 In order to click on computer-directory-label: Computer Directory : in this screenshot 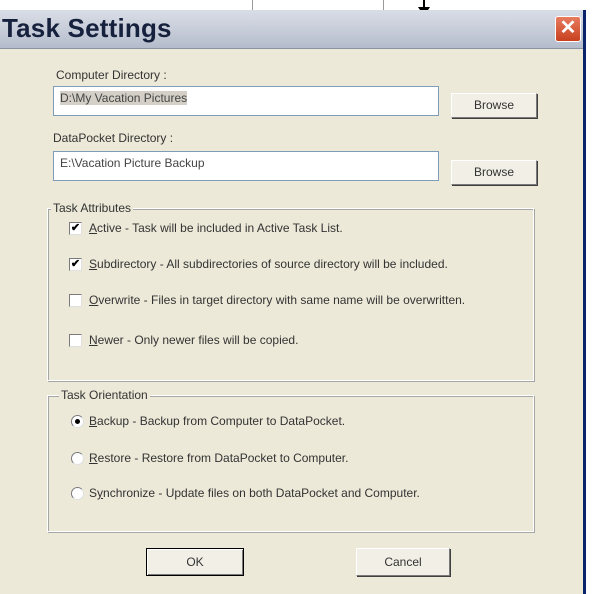, I will do `click(111, 75)`.